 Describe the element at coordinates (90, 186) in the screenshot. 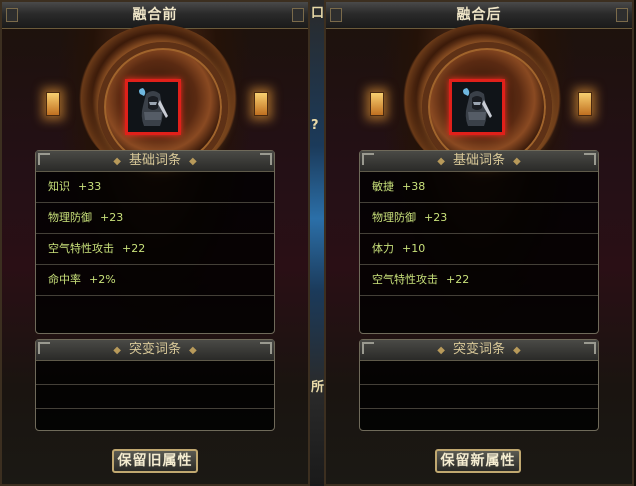

I see `attribute-value: +33` at that location.